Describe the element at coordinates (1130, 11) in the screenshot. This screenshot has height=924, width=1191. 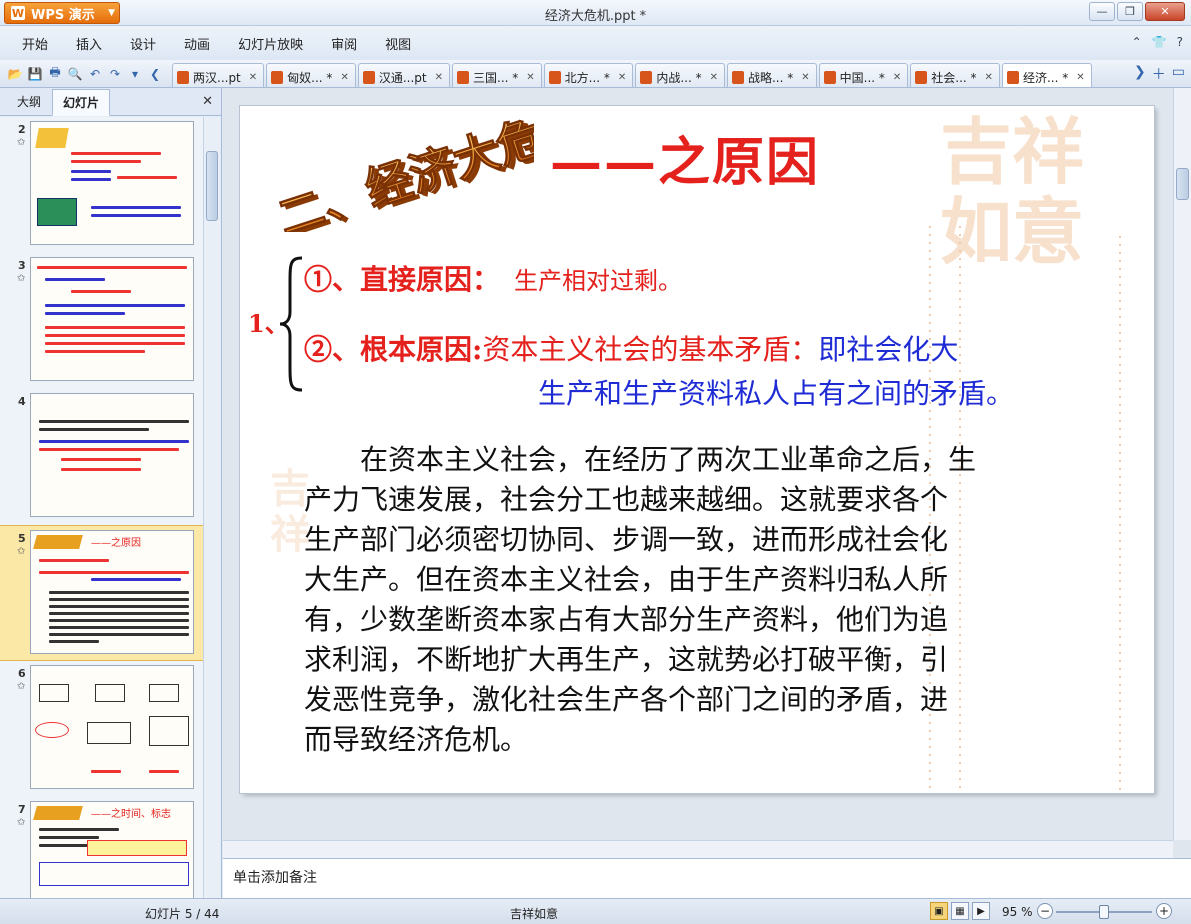
I see `restore-button: ❐` at that location.